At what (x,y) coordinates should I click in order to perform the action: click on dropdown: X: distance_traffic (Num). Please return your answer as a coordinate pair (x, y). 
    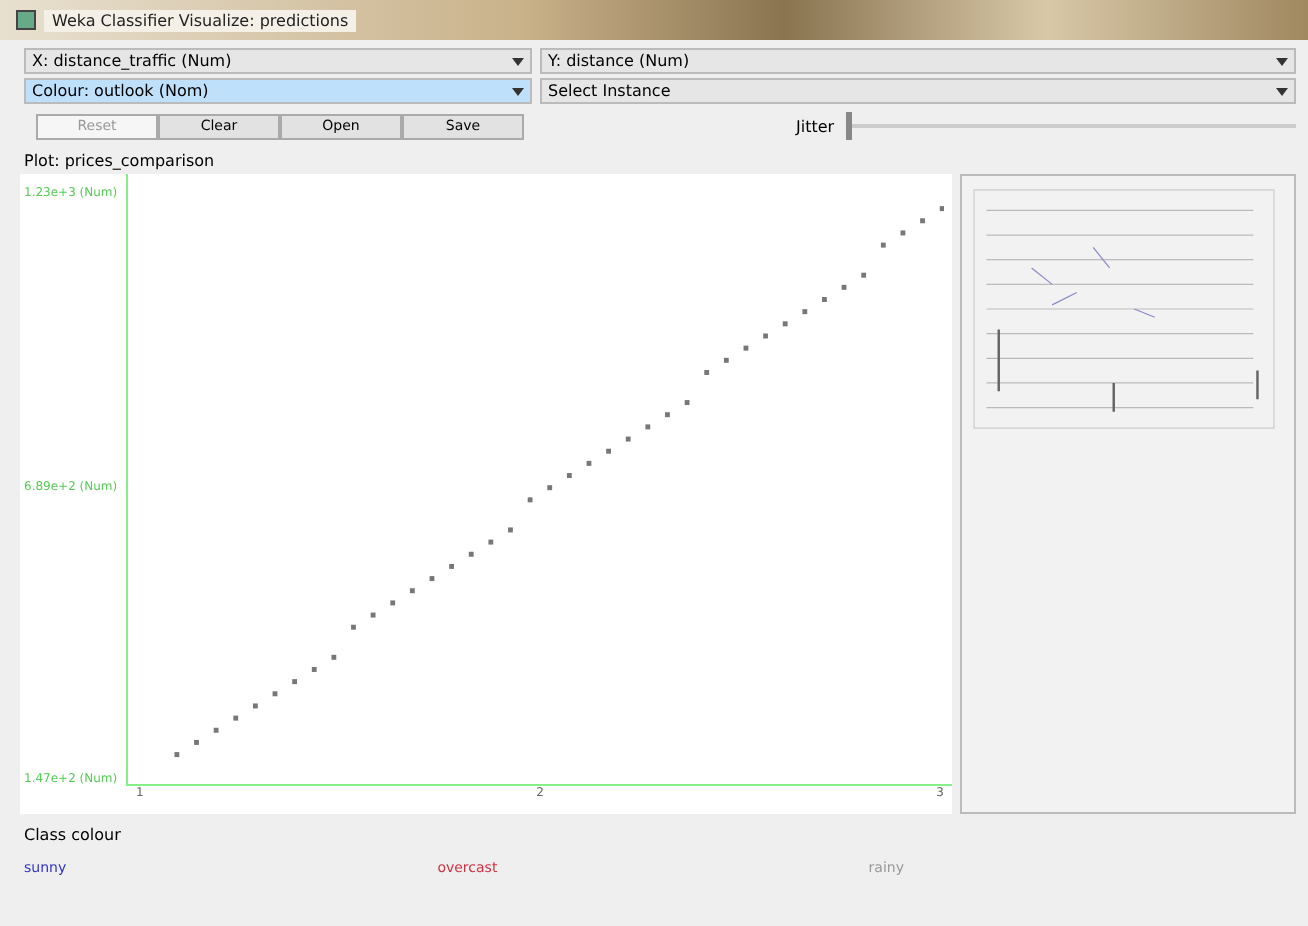
    Looking at the image, I should click on (278, 61).